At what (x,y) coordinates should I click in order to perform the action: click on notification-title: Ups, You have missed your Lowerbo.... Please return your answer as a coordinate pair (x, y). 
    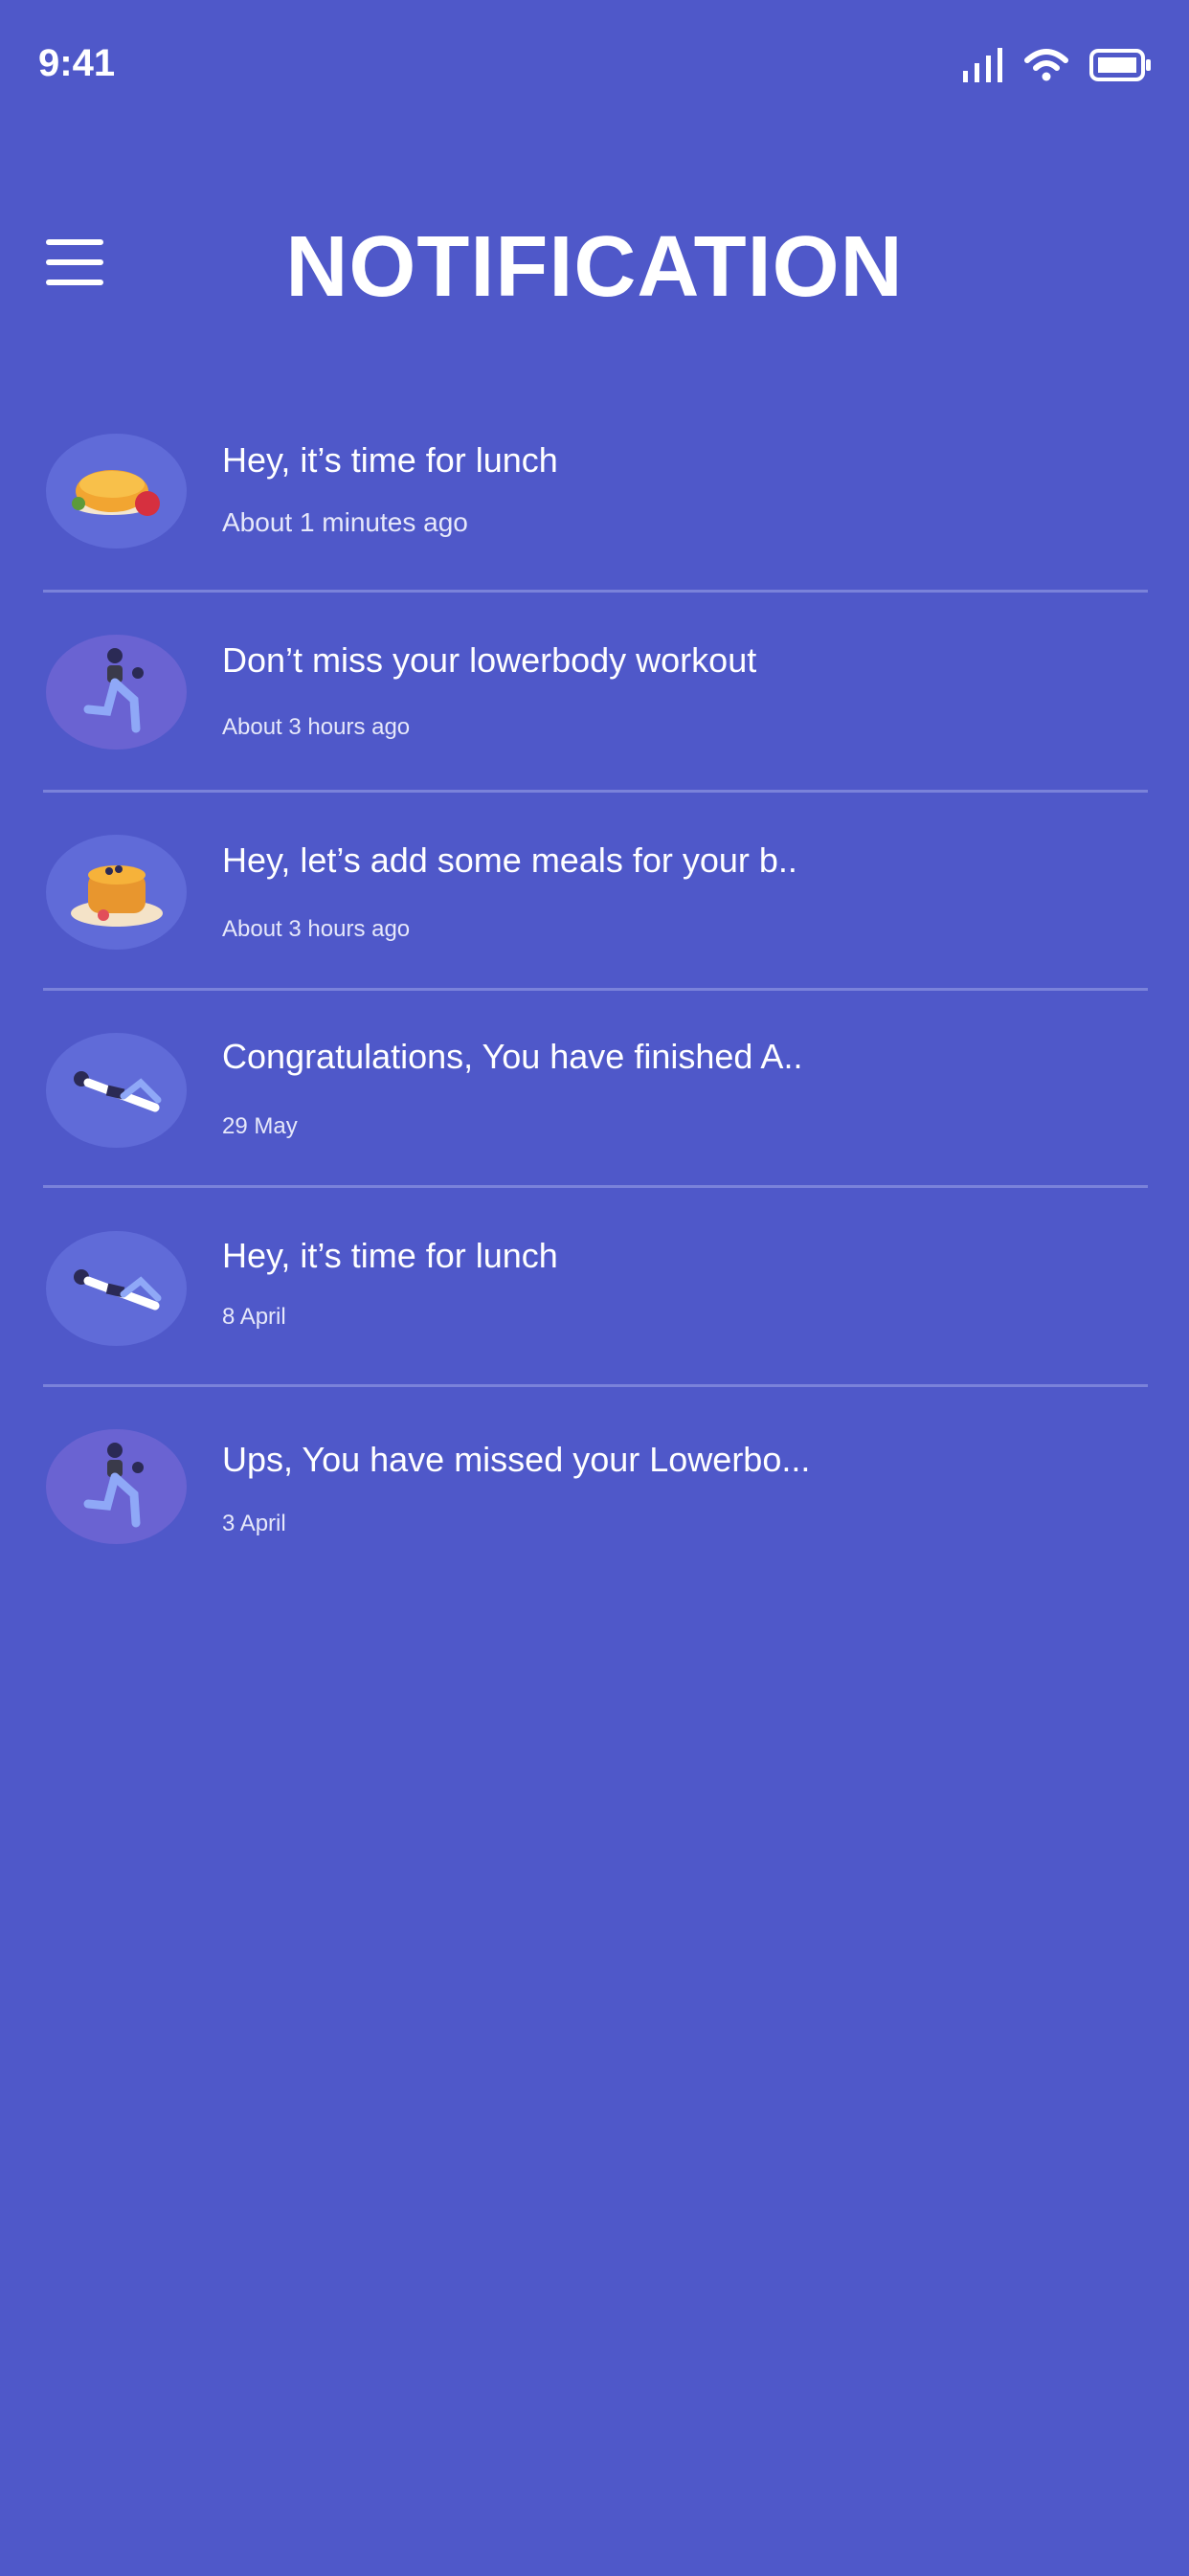
    Looking at the image, I should click on (516, 1459).